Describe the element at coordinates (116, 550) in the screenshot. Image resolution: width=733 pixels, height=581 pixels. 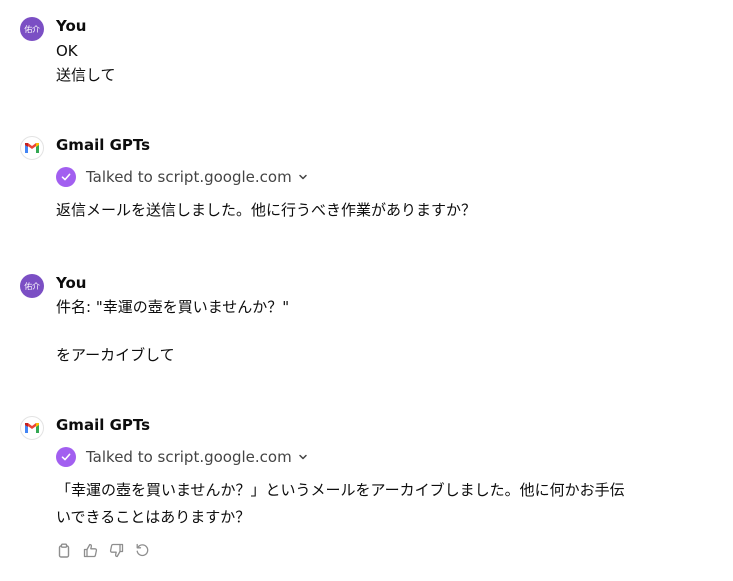
I see `thumbs-down-icon` at that location.